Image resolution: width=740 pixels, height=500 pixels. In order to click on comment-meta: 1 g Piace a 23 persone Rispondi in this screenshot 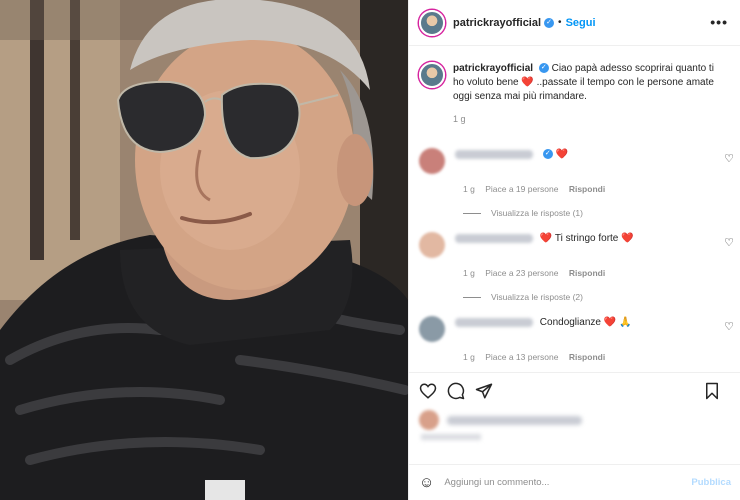, I will do `click(598, 273)`.